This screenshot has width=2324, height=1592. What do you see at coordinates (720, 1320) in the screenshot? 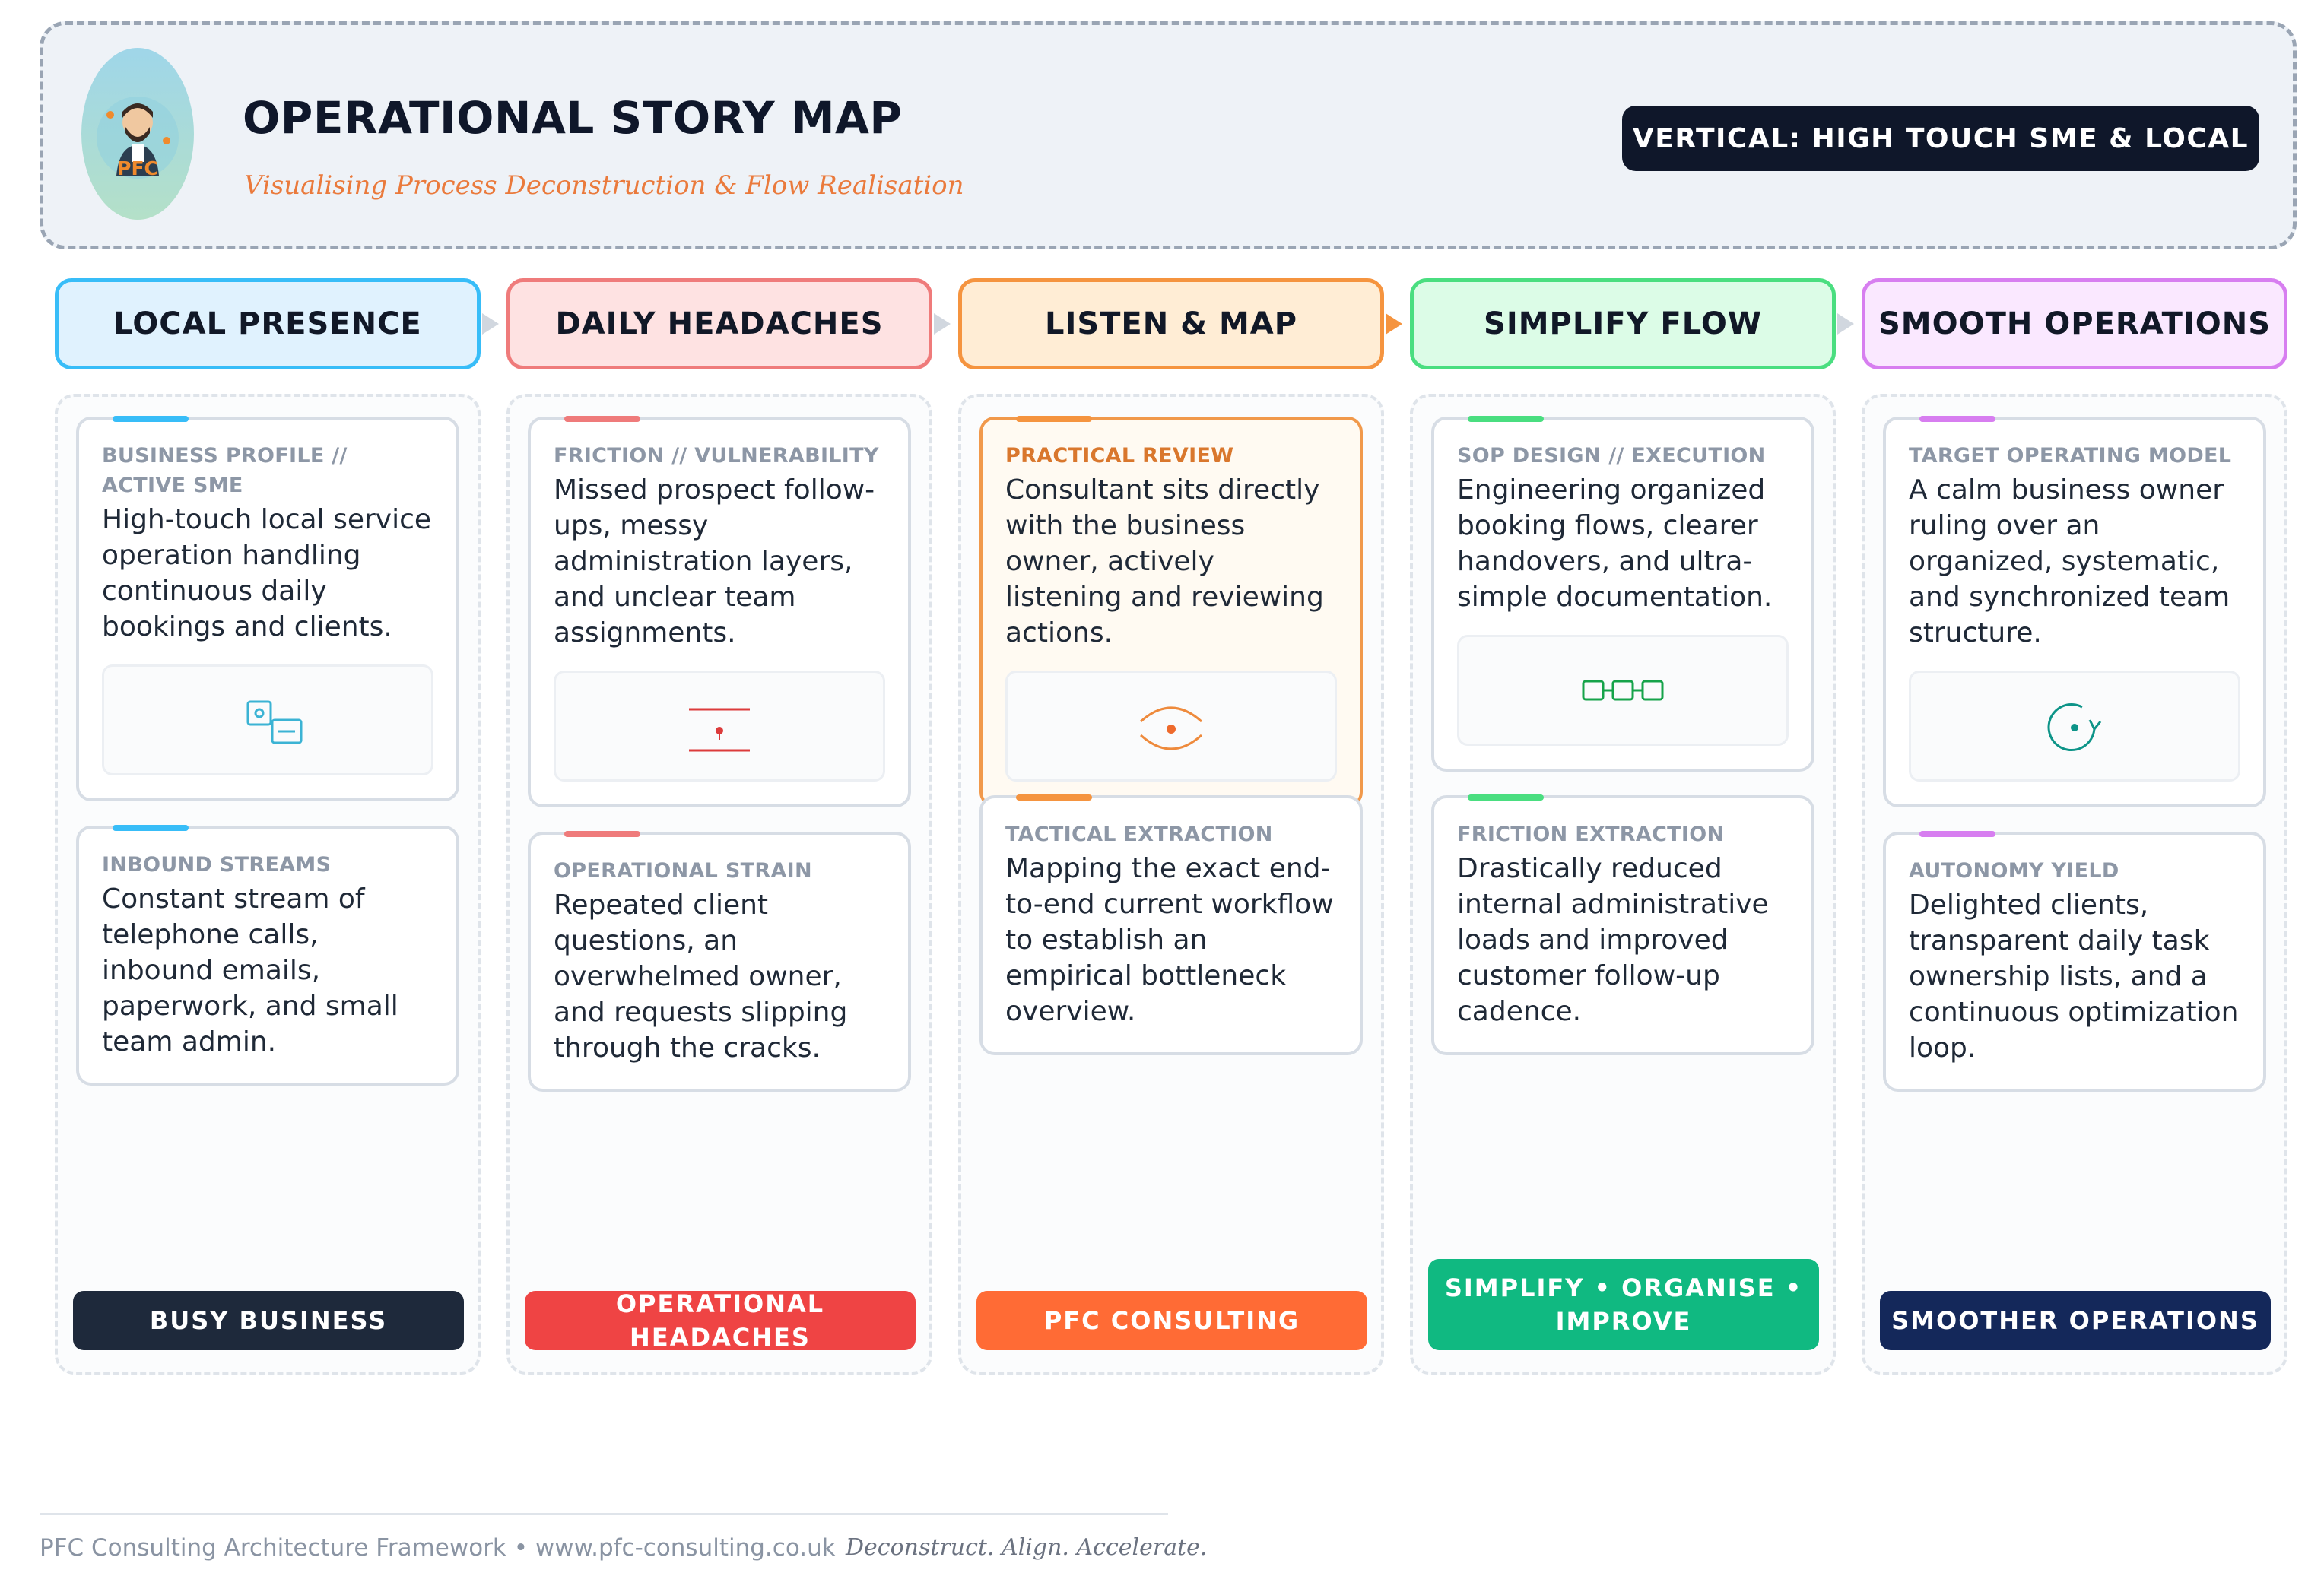
I see `footer-badge-operational-headaches: OPERATIONAL HEADACHES` at bounding box center [720, 1320].